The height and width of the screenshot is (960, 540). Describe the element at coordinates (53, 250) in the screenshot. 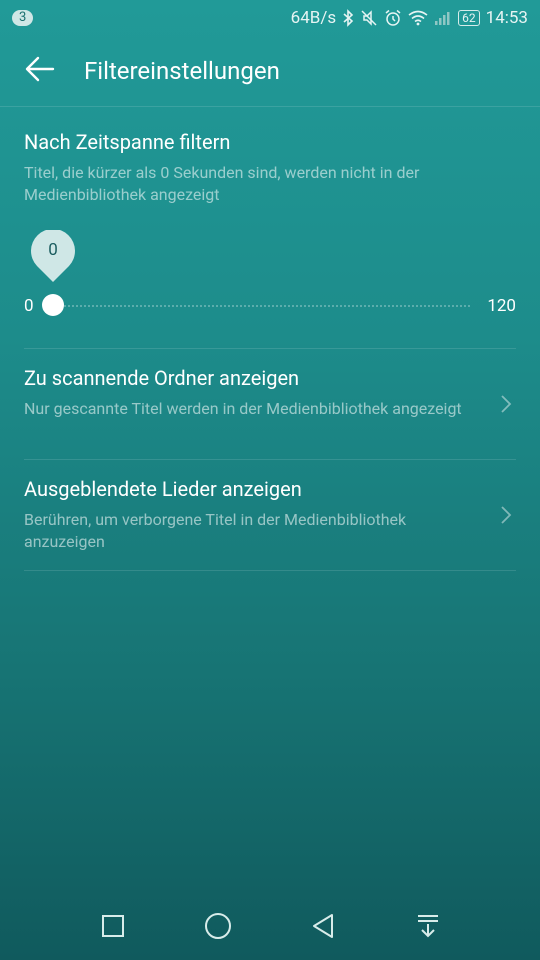

I see `slider-value: 0` at that location.